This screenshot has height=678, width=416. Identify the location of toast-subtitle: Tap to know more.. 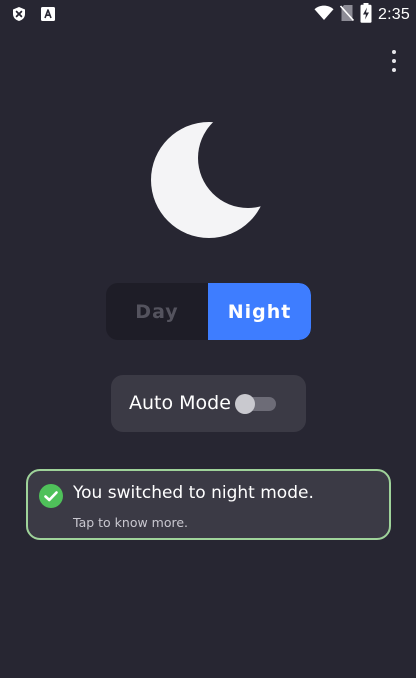
(131, 522).